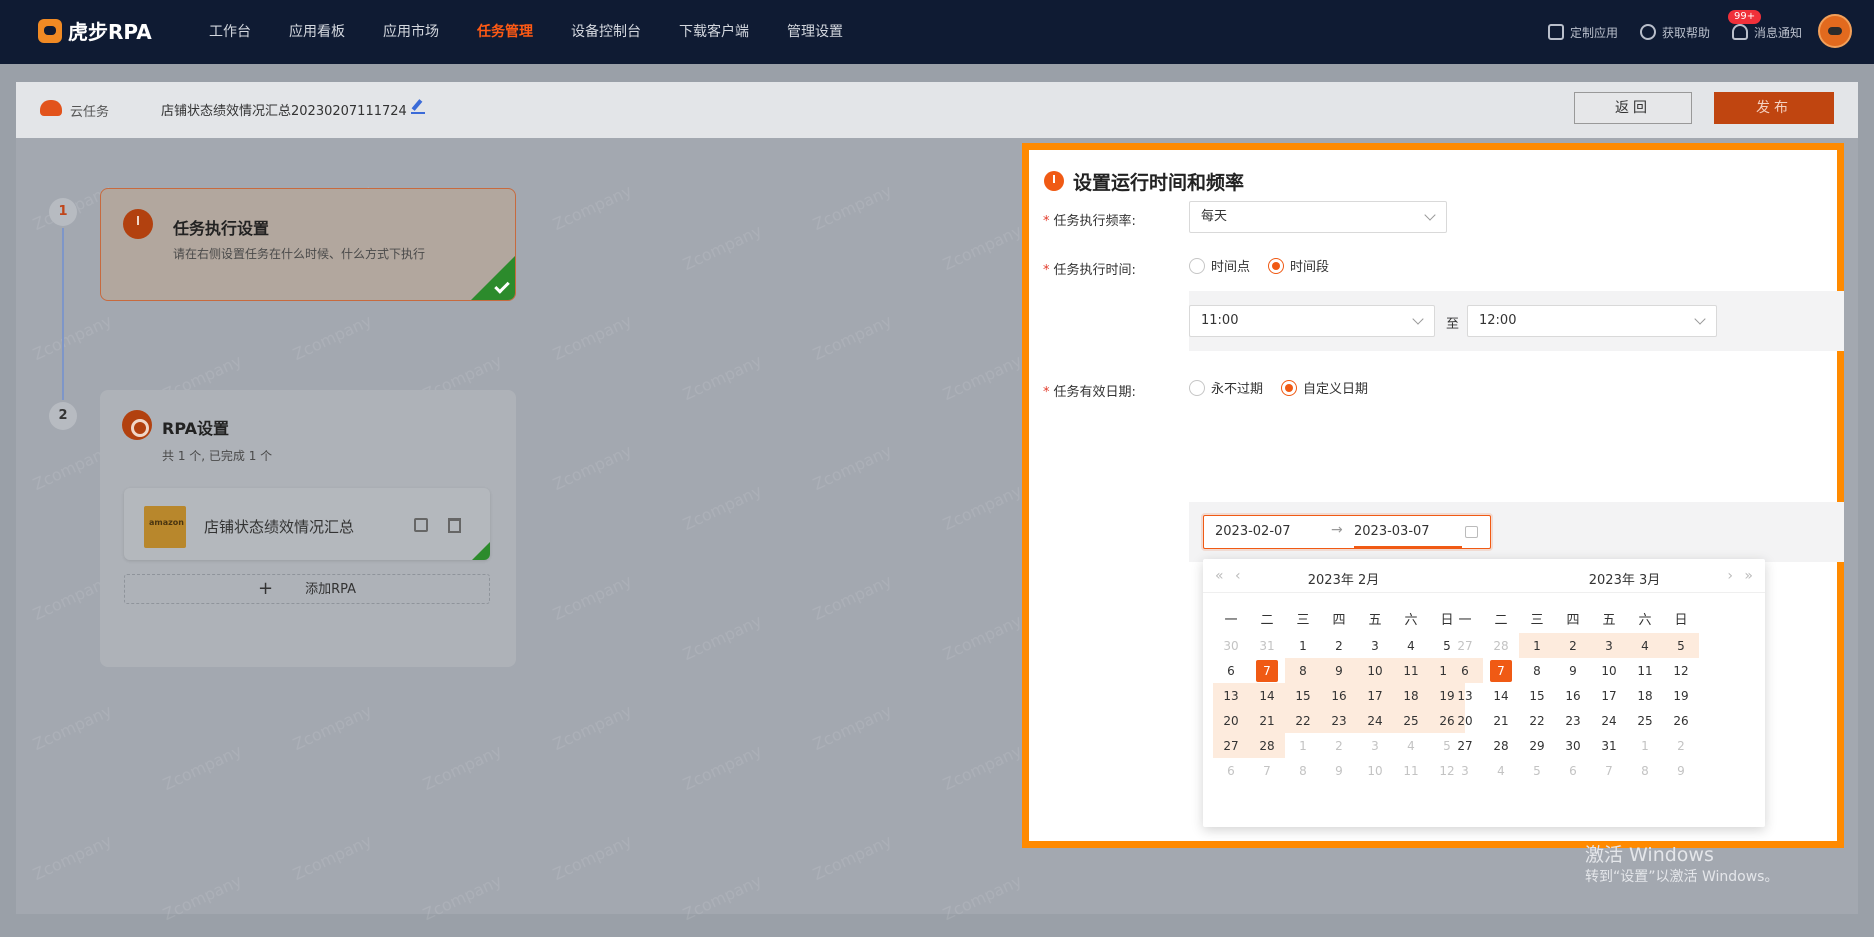  I want to click on end-time-select: 12:00, so click(1592, 321).